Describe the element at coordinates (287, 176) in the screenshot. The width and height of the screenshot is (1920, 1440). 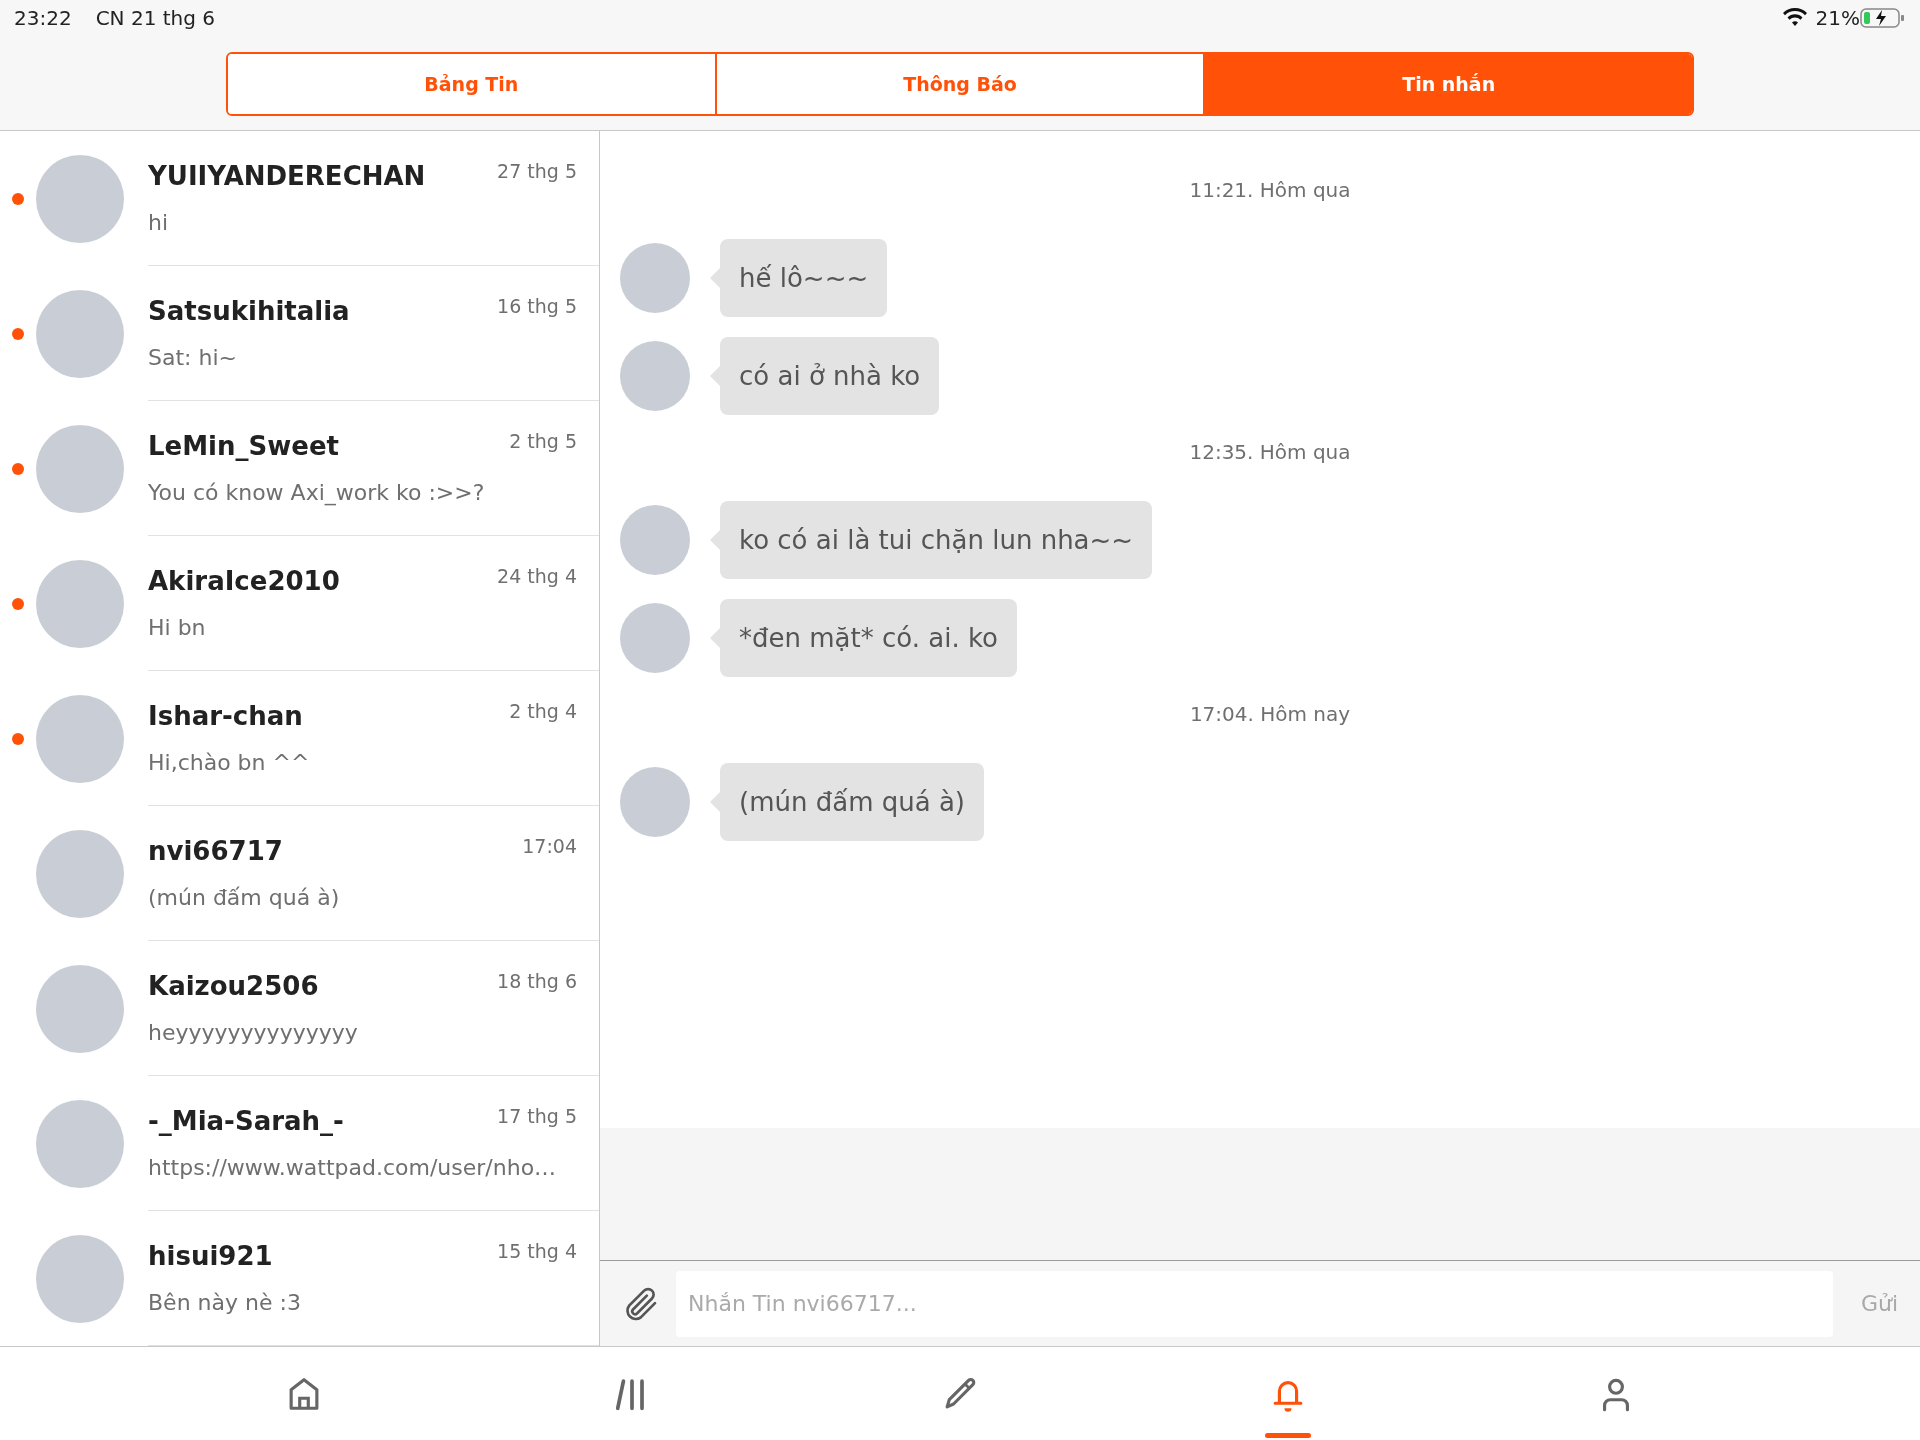
I see `contact-name: YUIIYANDERECHAN` at that location.